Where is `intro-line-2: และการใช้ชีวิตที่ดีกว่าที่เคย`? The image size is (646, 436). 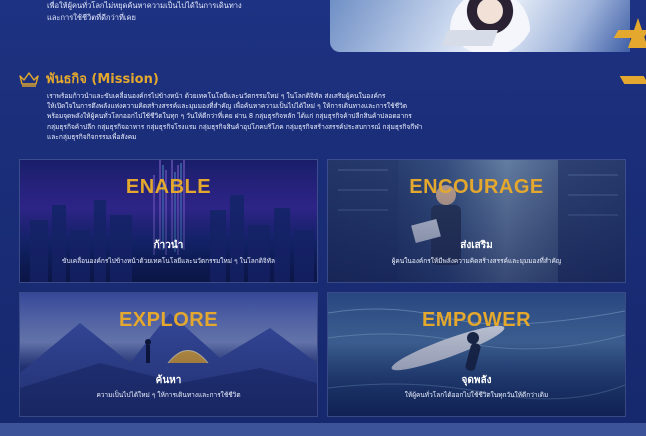 intro-line-2: และการใช้ชีวิตที่ดีกว่าที่เคย is located at coordinates (91, 17).